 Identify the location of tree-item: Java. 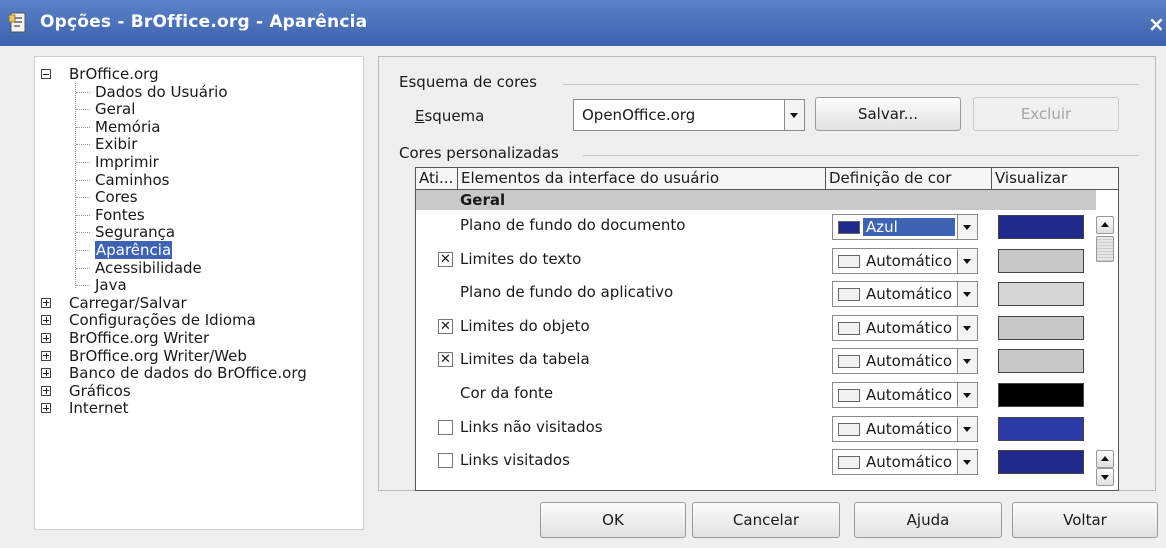
(111, 285).